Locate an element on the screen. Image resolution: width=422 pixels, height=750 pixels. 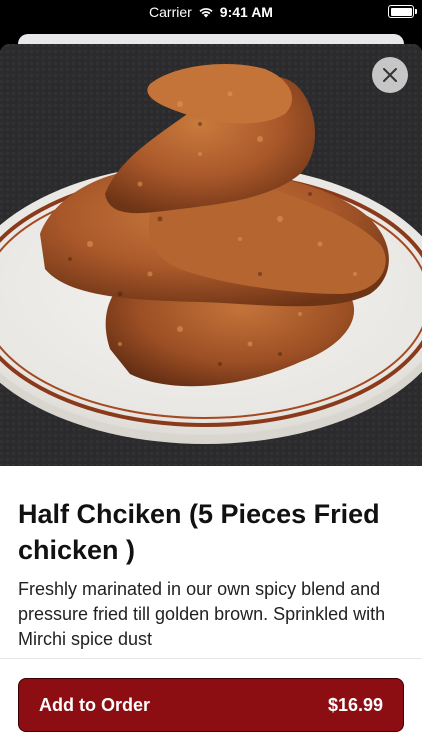
status-time: 9:41 AM is located at coordinates (246, 12).